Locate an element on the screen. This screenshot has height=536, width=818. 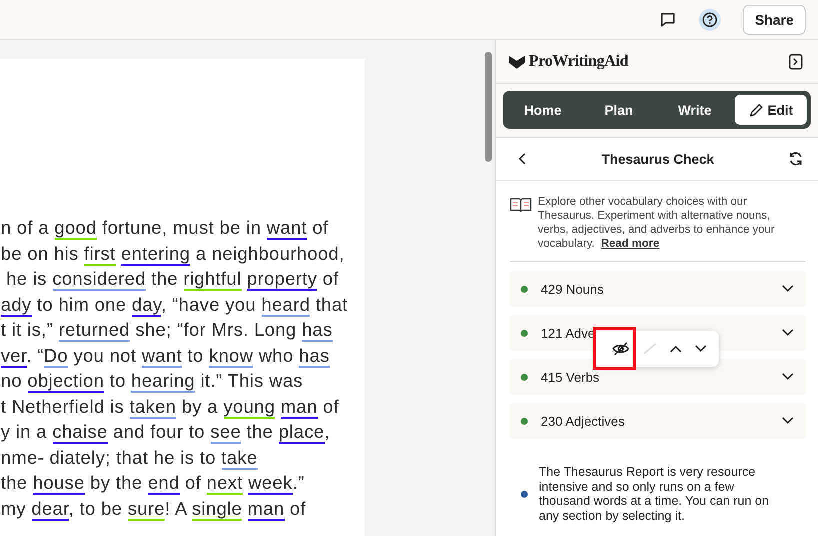
document-text-line: nme- diately; that he is to take is located at coordinates (129, 458).